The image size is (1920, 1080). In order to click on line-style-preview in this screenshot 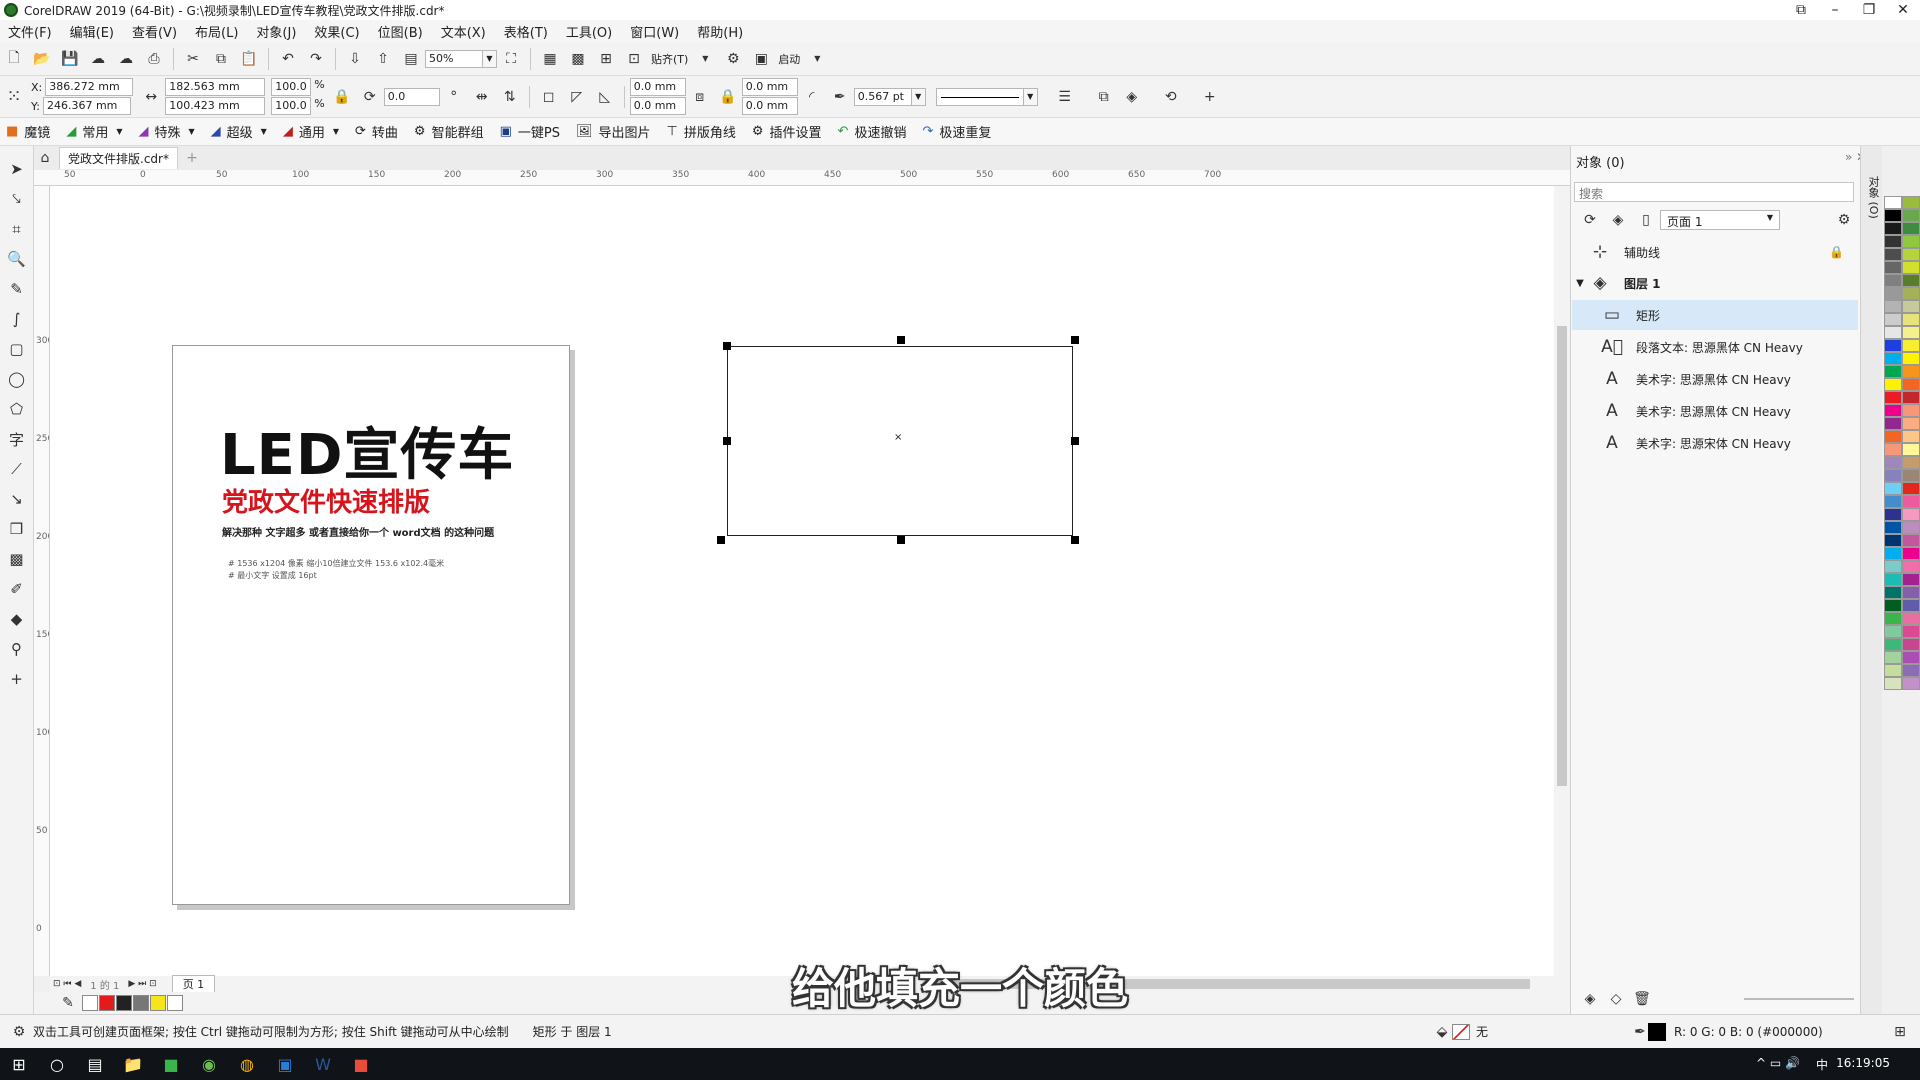, I will do `click(979, 96)`.